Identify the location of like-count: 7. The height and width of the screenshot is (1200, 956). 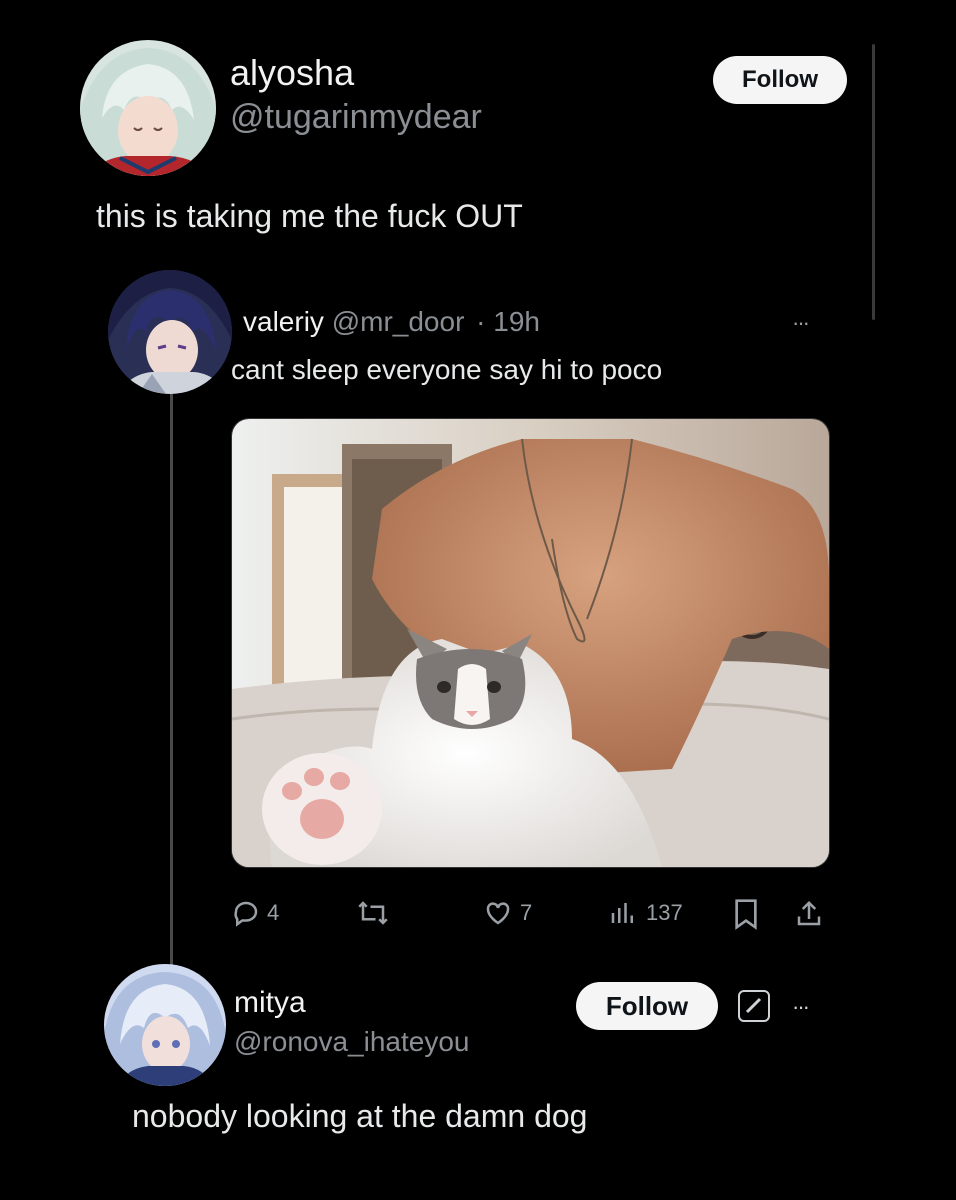
(526, 912).